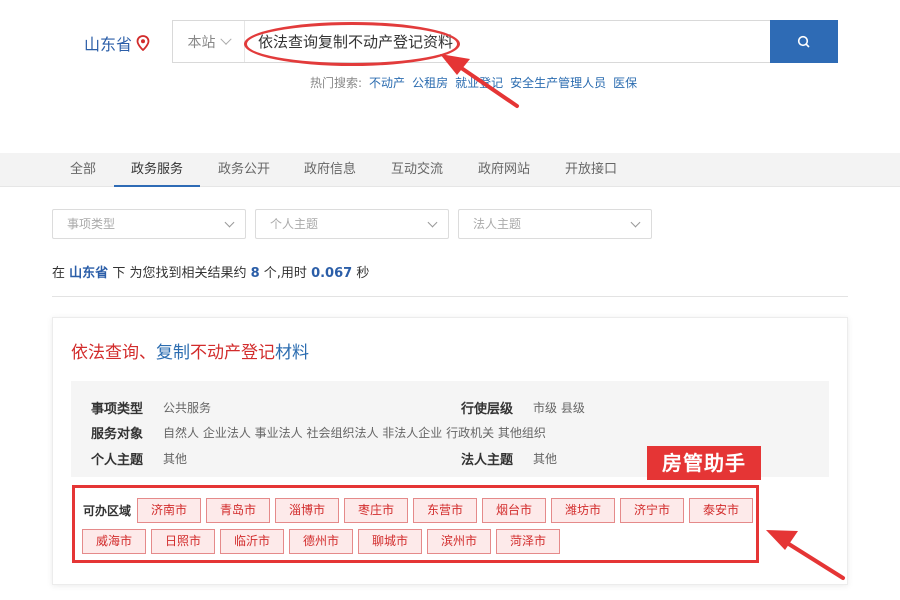  Describe the element at coordinates (555, 224) in the screenshot. I see `filter-legal-topic: 法人主题` at that location.